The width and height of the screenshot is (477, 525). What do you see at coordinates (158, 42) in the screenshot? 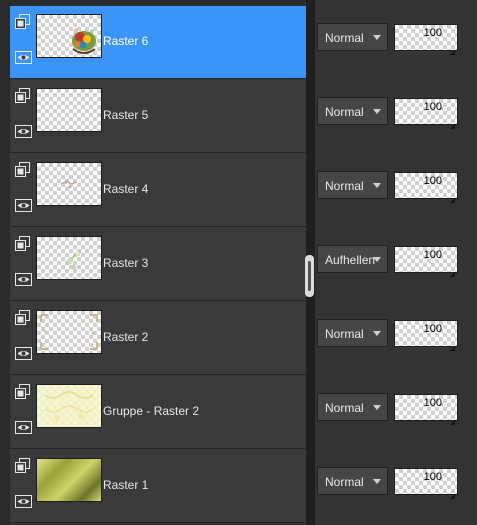
I see `layer-row: Raster 6` at bounding box center [158, 42].